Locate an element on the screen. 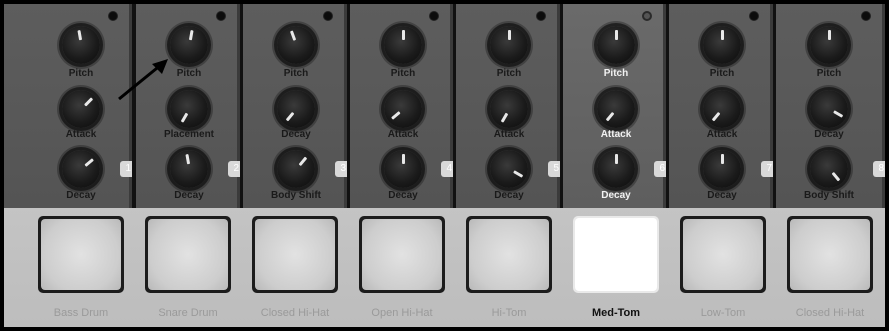 This screenshot has height=331, width=889. pad-label: Bass Drum is located at coordinates (81, 313).